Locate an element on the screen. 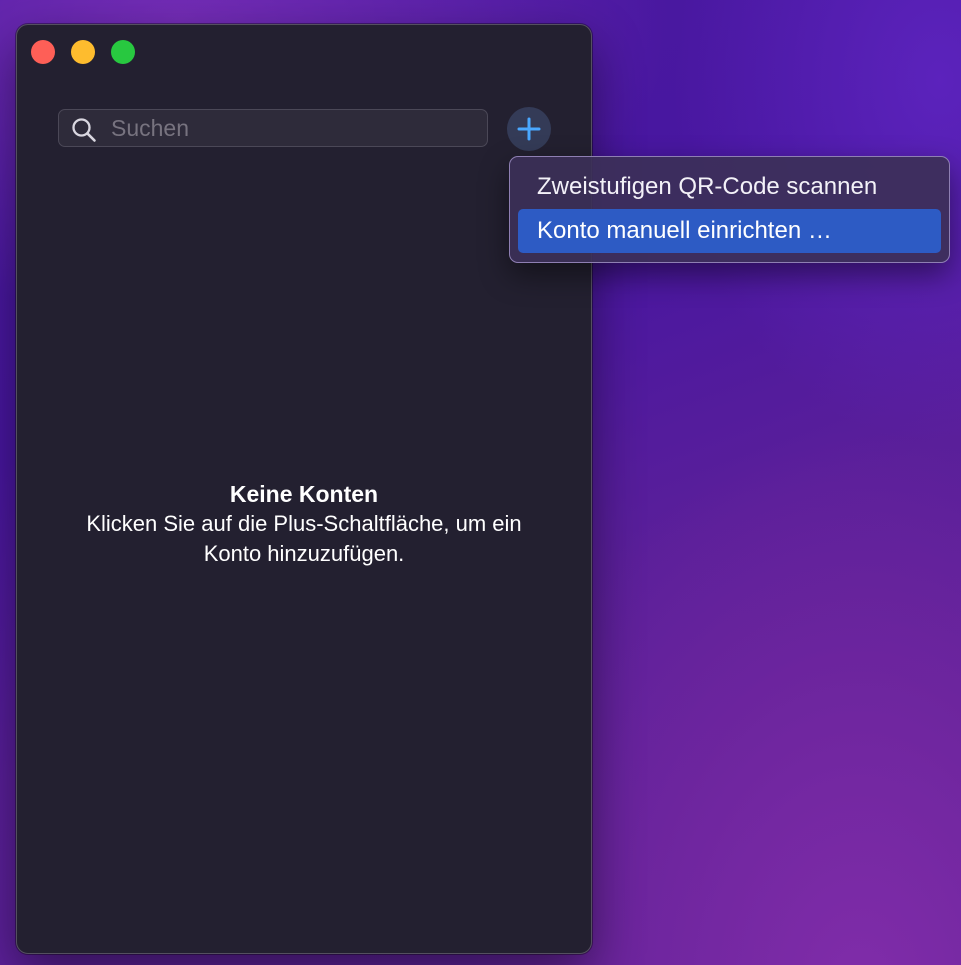  minimize-window-button is located at coordinates (83, 52).